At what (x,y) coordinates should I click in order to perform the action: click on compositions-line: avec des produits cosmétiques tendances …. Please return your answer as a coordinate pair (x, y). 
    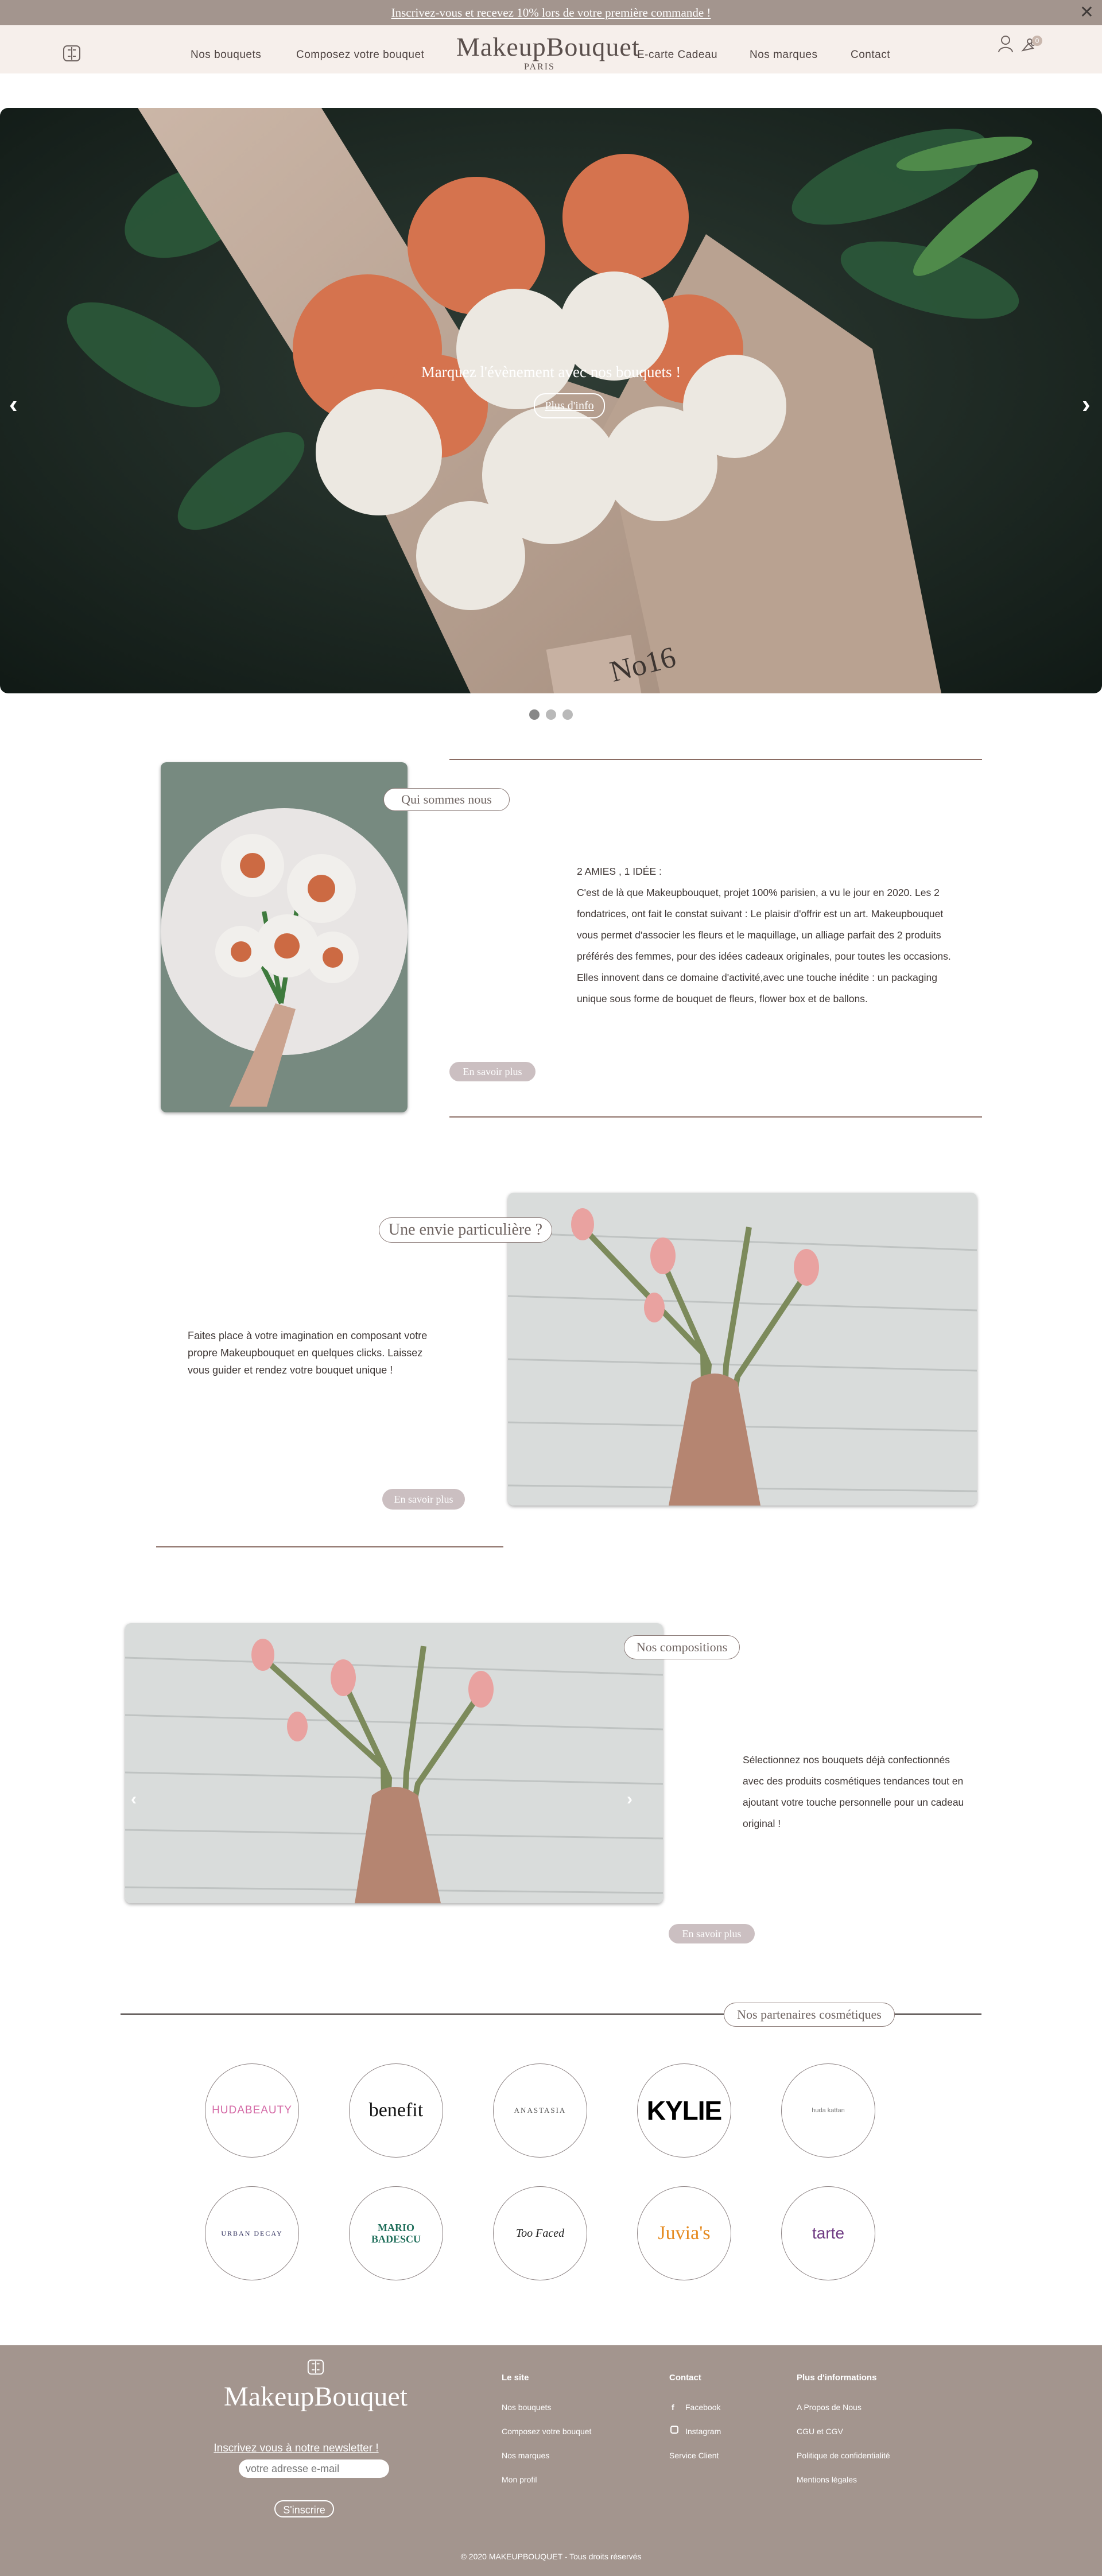
    Looking at the image, I should click on (853, 1781).